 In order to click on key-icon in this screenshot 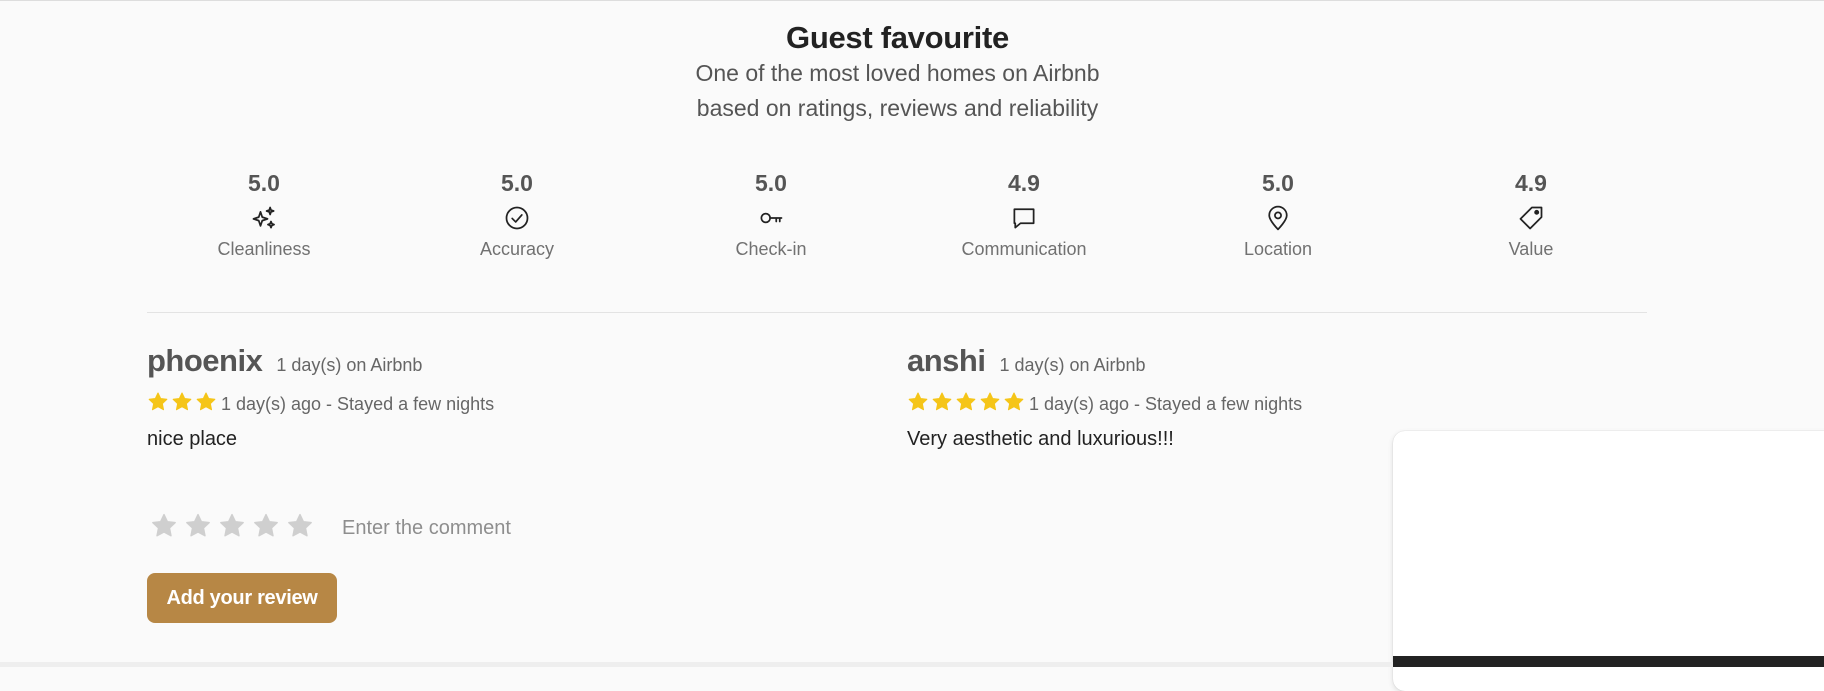, I will do `click(771, 218)`.